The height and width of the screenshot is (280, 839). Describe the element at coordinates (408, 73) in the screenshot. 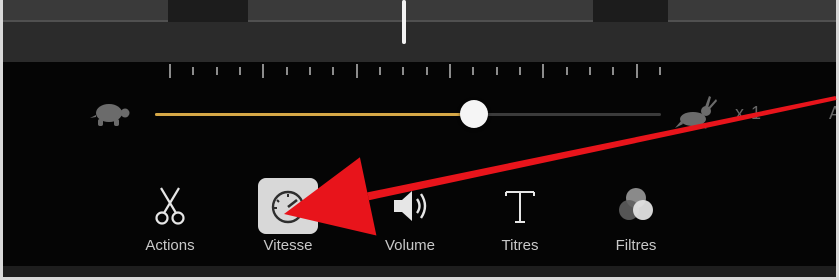

I see `speed-ruler` at that location.